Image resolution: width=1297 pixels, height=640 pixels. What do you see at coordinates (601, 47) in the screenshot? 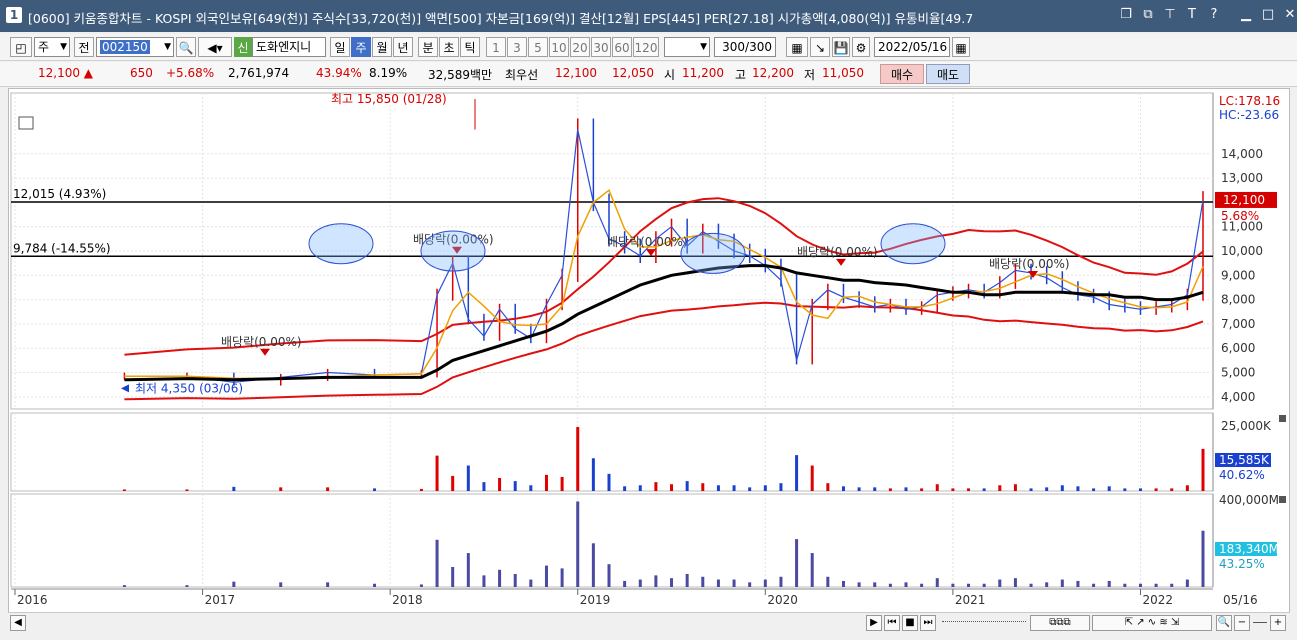
I see `interval-30: 30` at bounding box center [601, 47].